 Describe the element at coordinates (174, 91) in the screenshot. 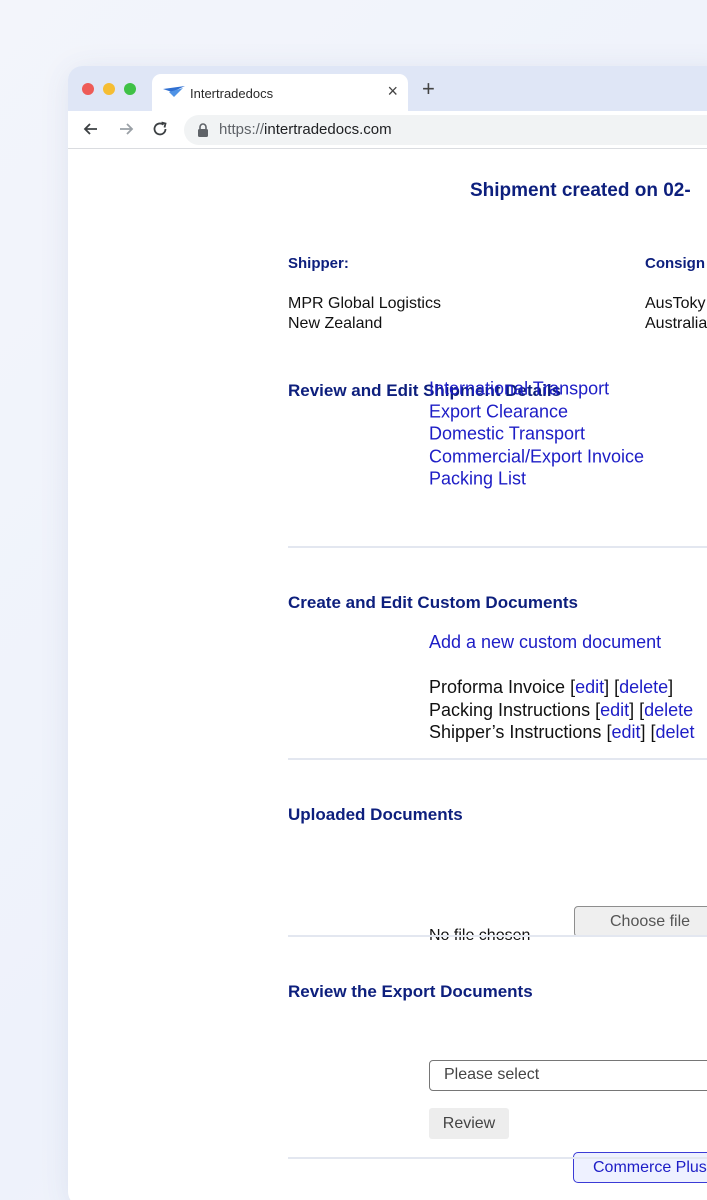

I see `intertradedocs-logo-icon` at that location.